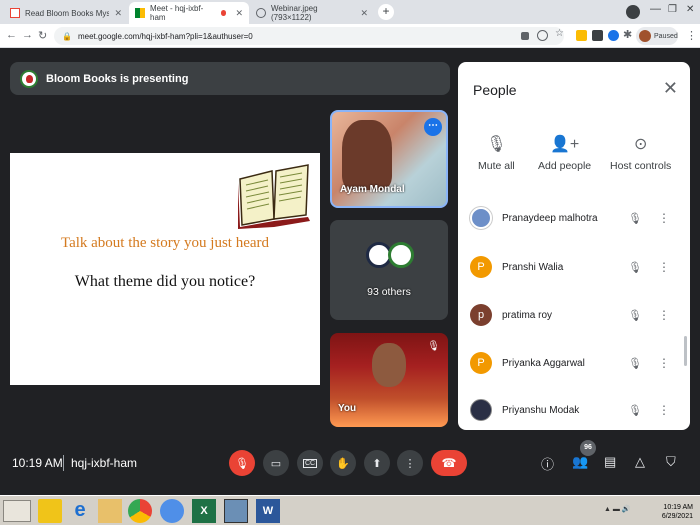 The width and height of the screenshot is (700, 525). What do you see at coordinates (613, 35) in the screenshot?
I see `extension-meet-icon` at bounding box center [613, 35].